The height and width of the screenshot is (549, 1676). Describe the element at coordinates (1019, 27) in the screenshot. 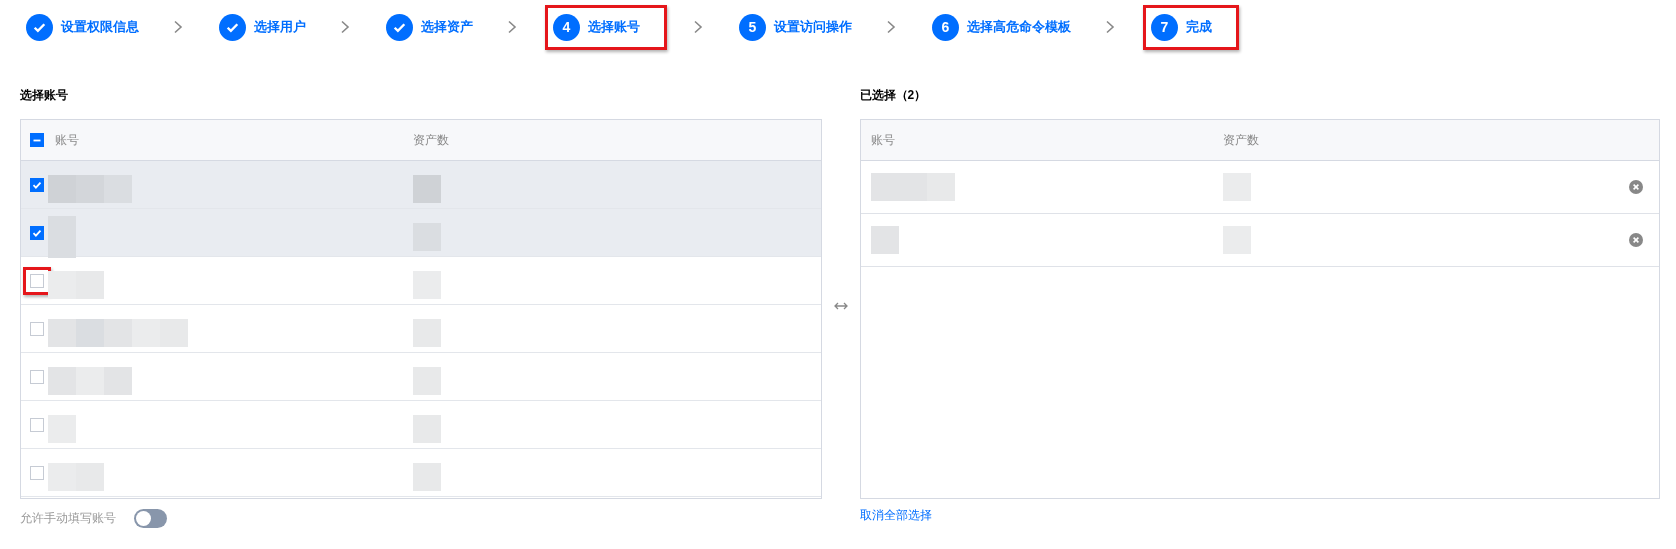

I see `step-label: 选择高危命令模板` at that location.